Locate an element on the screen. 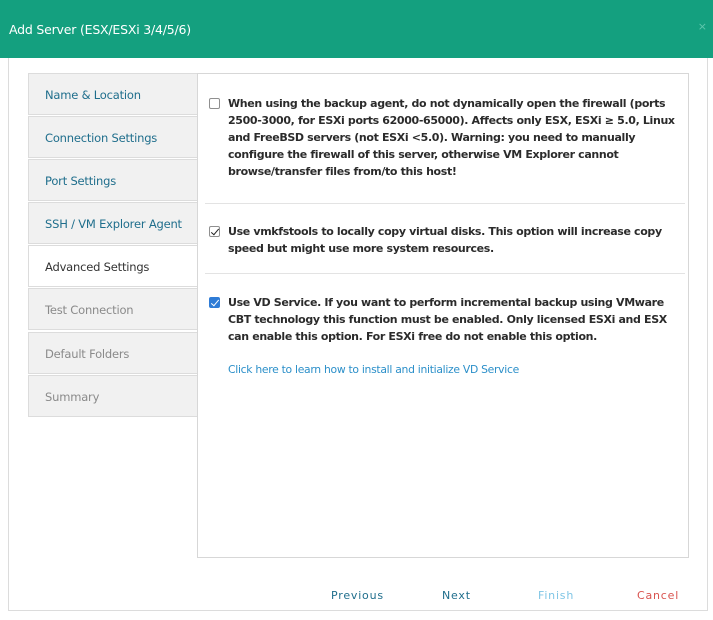 This screenshot has height=620, width=713. step-label: Test Connection is located at coordinates (89, 310).